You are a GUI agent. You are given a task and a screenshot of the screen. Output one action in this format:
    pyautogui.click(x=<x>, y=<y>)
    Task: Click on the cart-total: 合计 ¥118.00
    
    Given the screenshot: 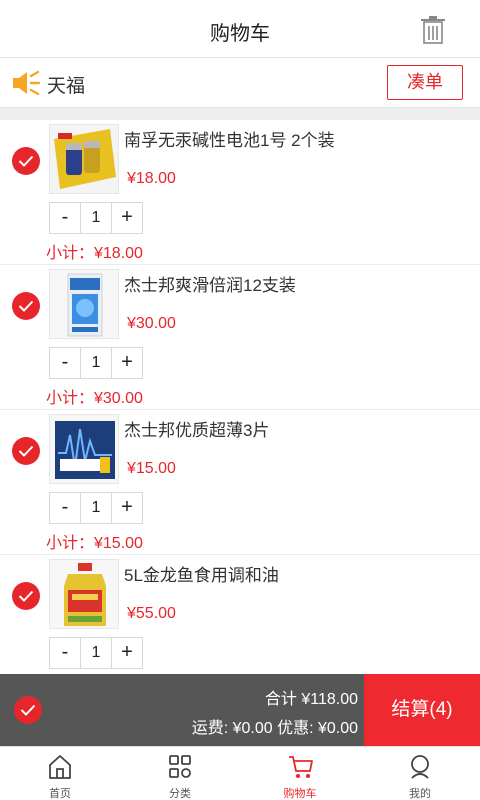 What is the action you would take?
    pyautogui.click(x=311, y=699)
    